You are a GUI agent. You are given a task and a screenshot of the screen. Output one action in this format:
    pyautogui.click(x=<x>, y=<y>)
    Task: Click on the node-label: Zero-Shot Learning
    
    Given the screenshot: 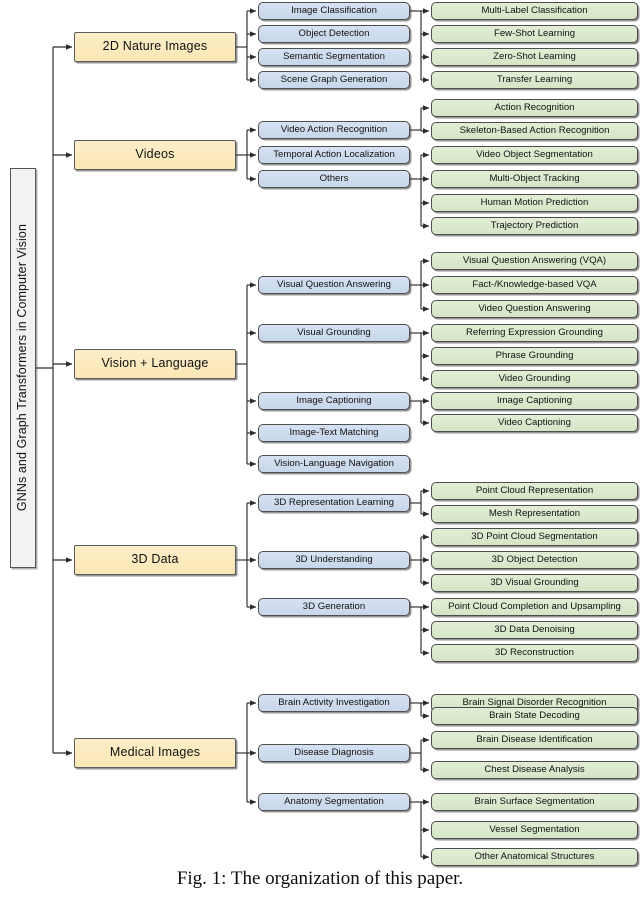 What is the action you would take?
    pyautogui.click(x=534, y=56)
    